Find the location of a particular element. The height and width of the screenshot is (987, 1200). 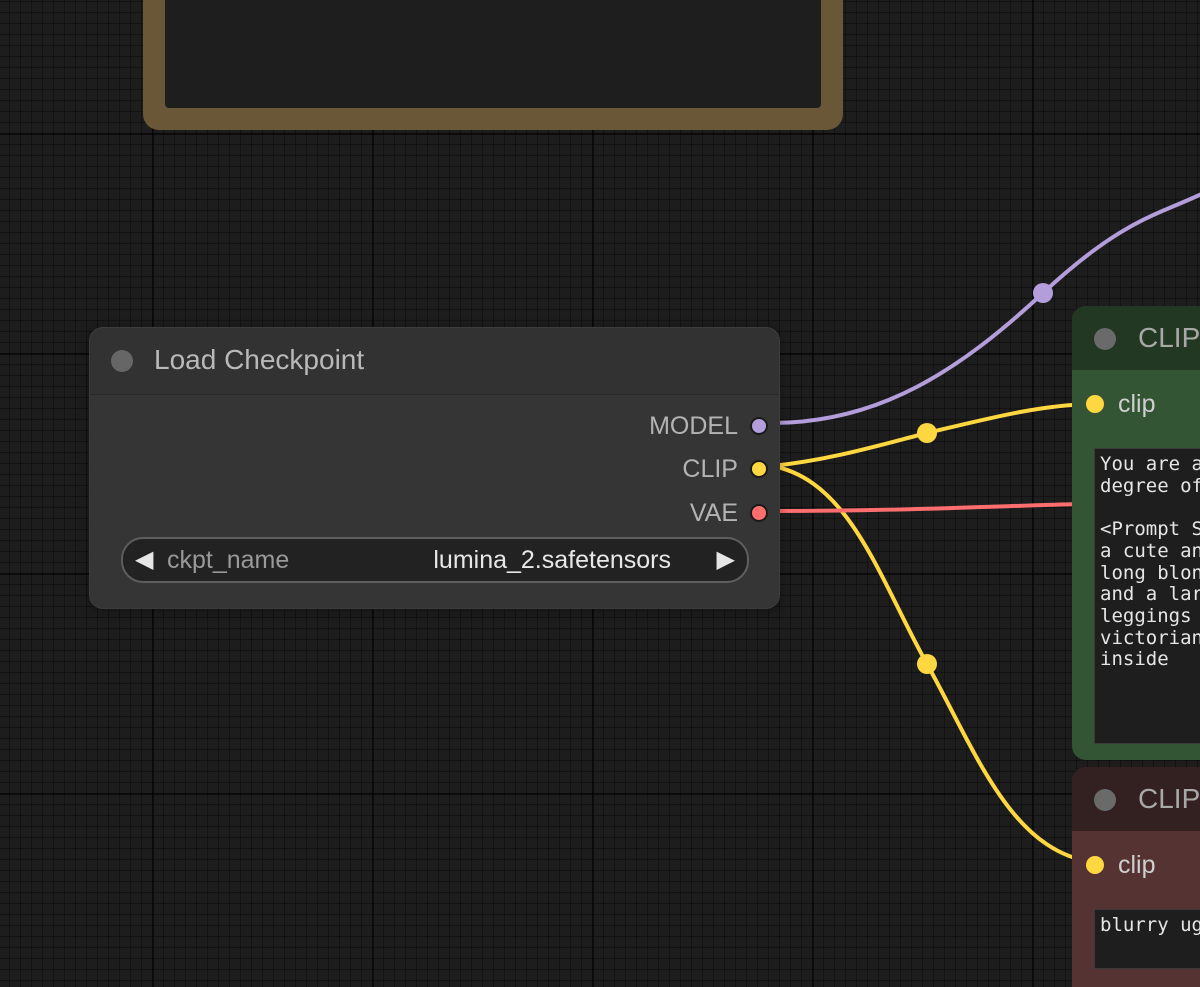

link-model-midpoint is located at coordinates (1043, 293).